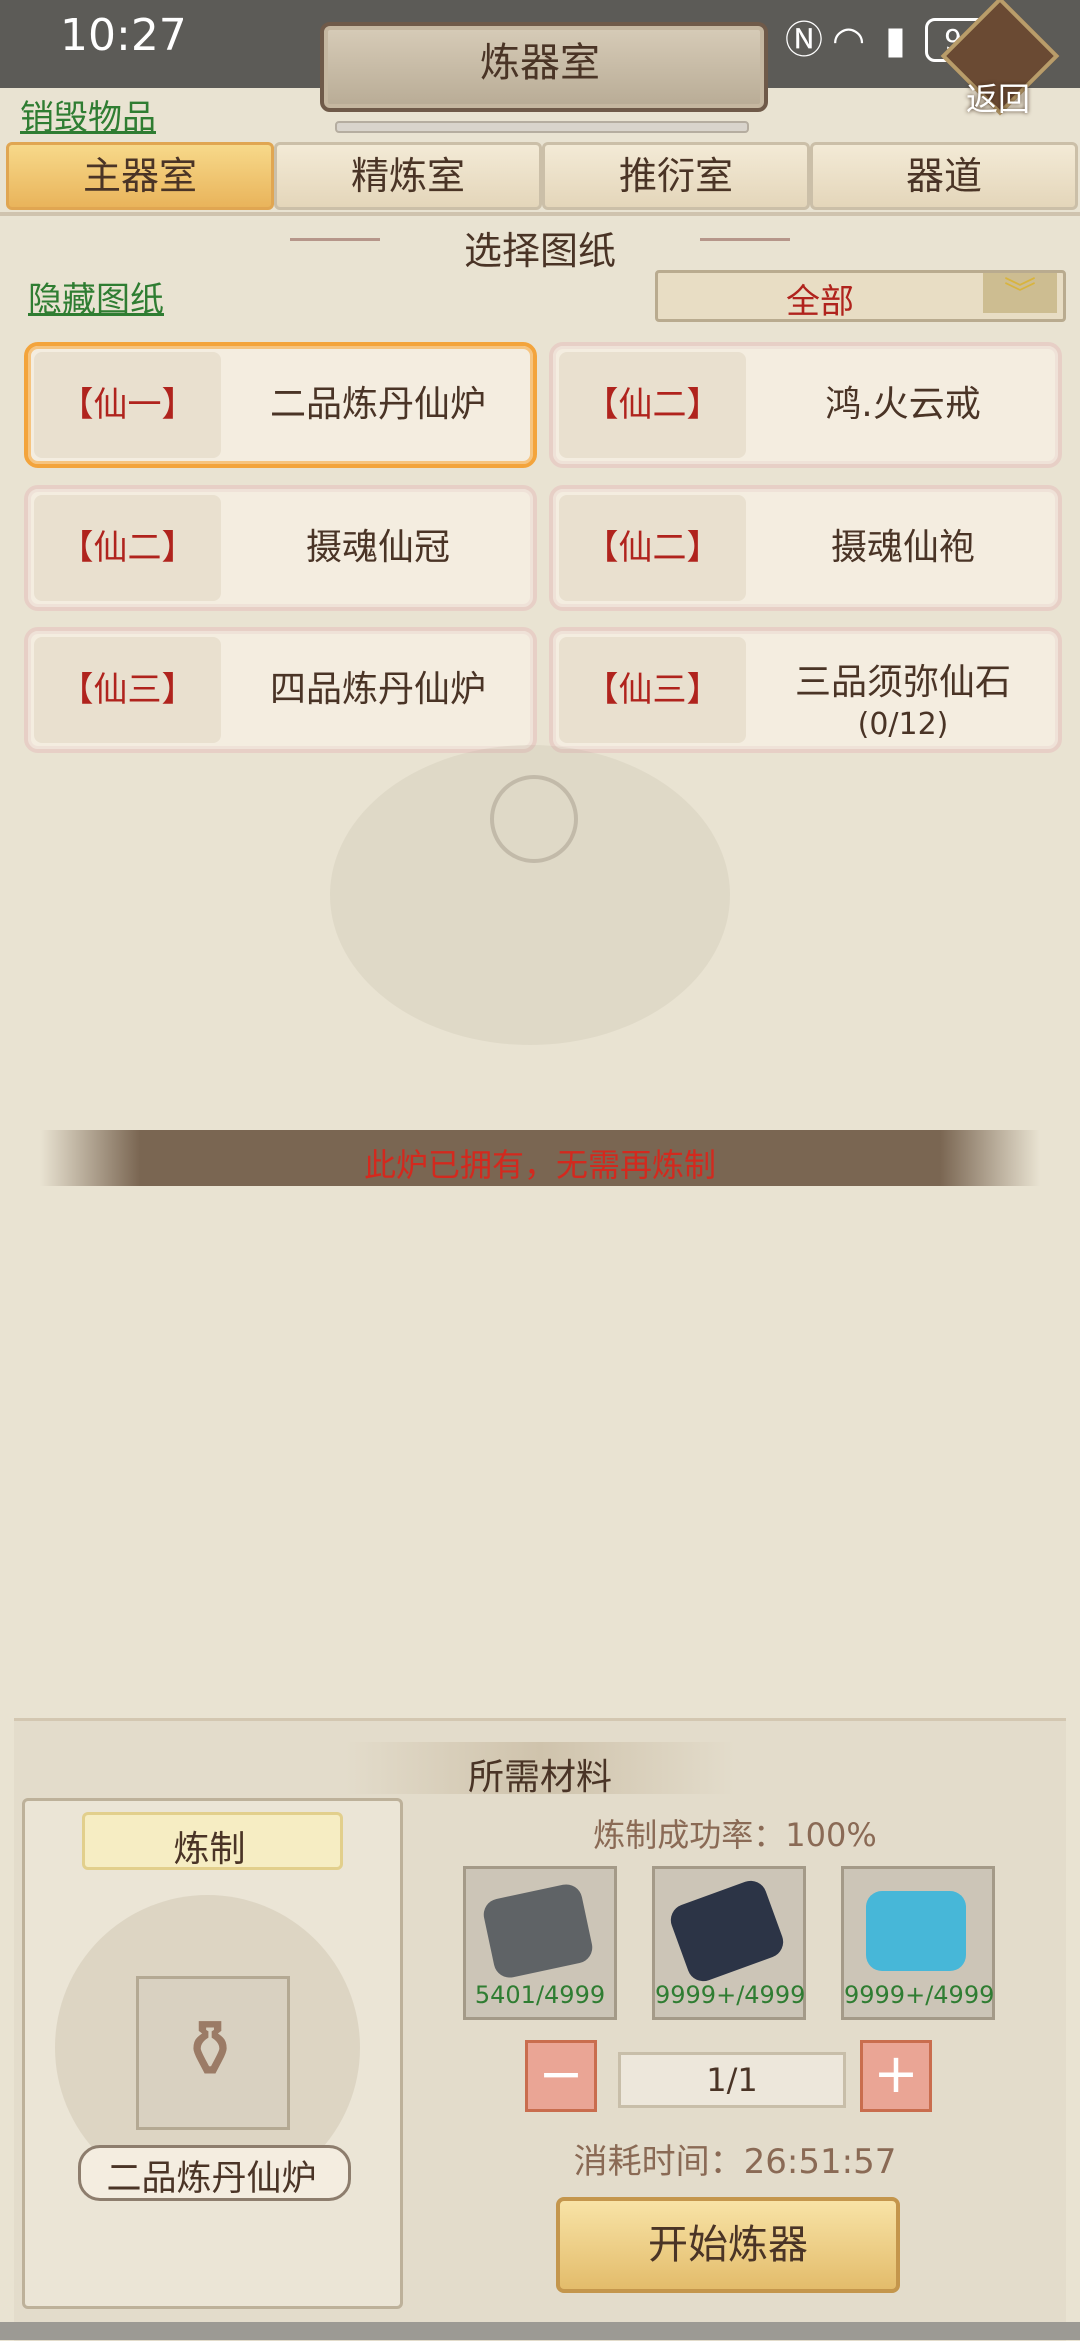 This screenshot has width=1080, height=2341. I want to click on blueprint-name: 鸿.火云戒, so click(903, 404).